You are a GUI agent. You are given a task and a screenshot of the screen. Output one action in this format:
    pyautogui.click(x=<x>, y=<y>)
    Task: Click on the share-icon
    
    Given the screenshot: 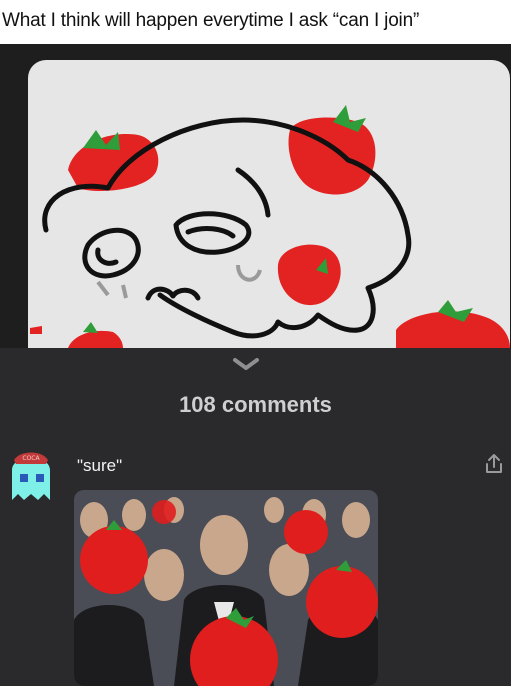 What is the action you would take?
    pyautogui.click(x=494, y=464)
    